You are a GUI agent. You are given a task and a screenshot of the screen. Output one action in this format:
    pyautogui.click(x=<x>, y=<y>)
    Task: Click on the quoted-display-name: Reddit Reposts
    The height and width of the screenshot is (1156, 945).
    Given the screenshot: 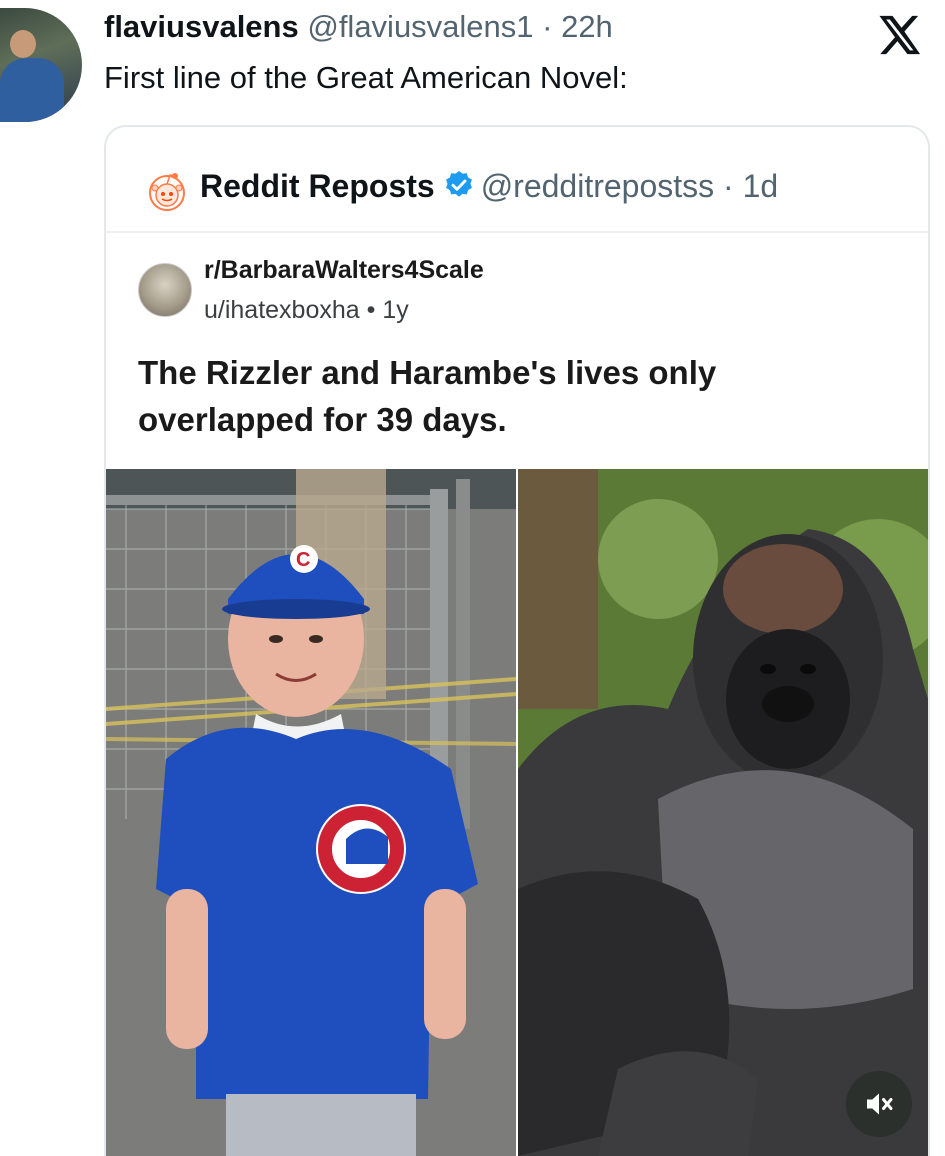 What is the action you would take?
    pyautogui.click(x=317, y=186)
    